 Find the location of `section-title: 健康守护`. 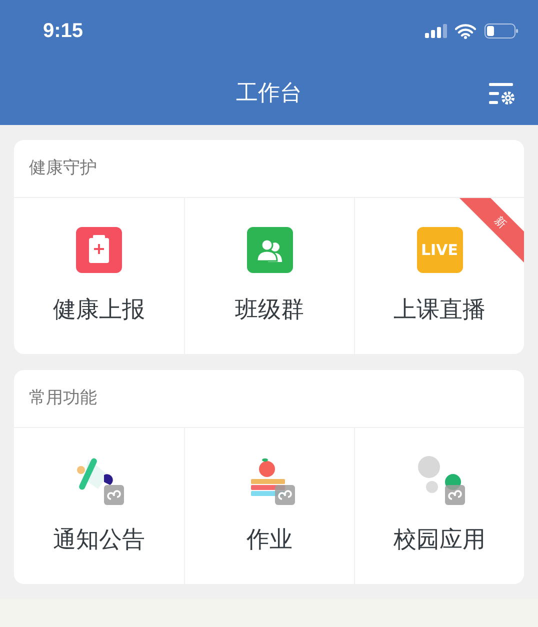

section-title: 健康守护 is located at coordinates (63, 168).